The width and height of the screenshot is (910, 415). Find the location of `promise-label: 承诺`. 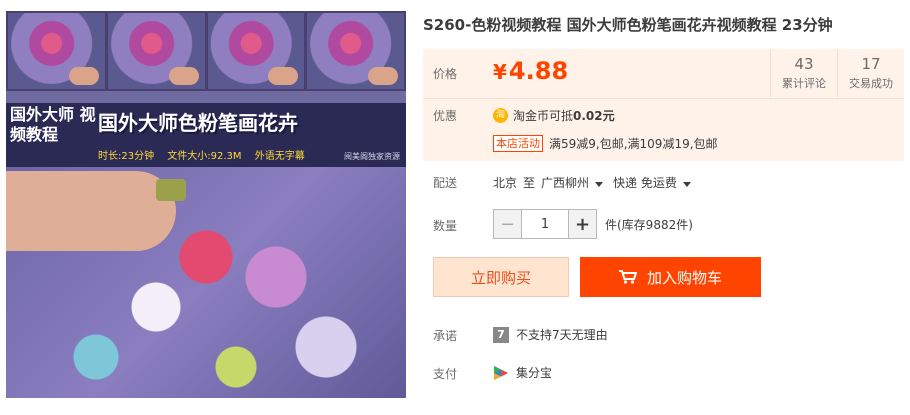

promise-label: 承诺 is located at coordinates (445, 336).